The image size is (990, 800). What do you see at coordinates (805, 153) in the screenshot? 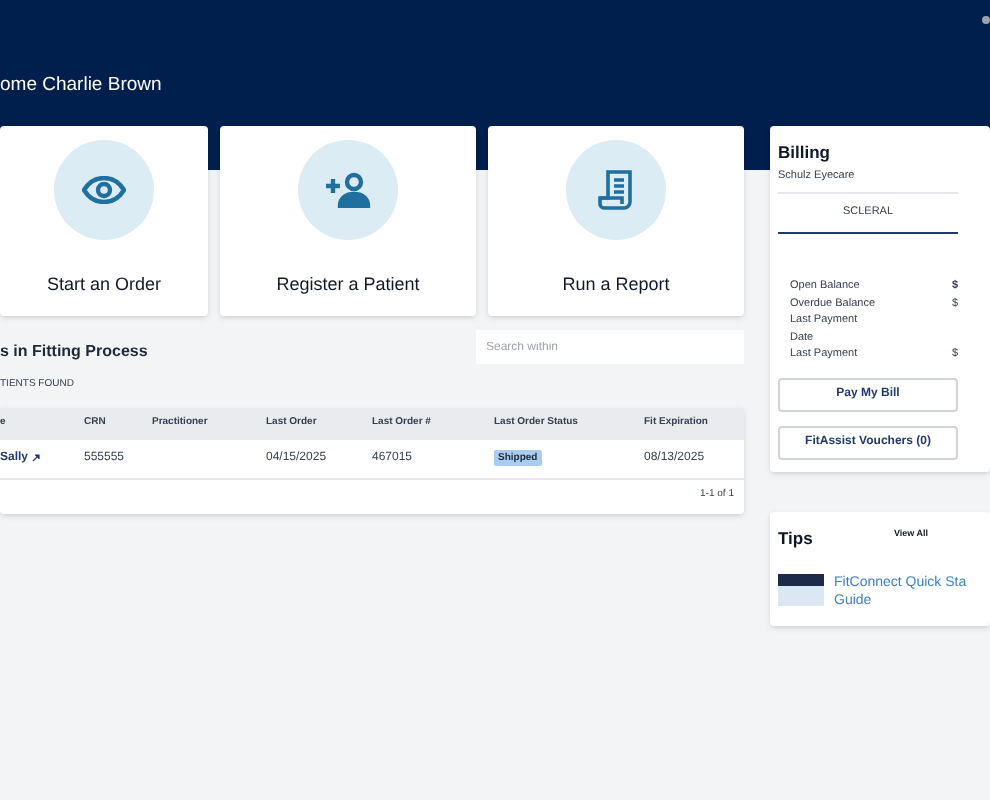
I see `billing-title: Billing` at bounding box center [805, 153].